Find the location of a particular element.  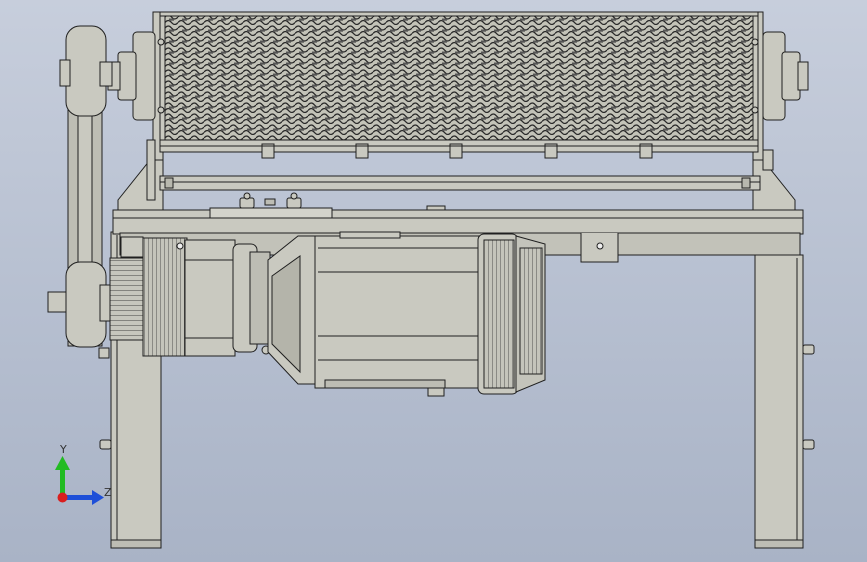

right-leg is located at coordinates (784, 401).